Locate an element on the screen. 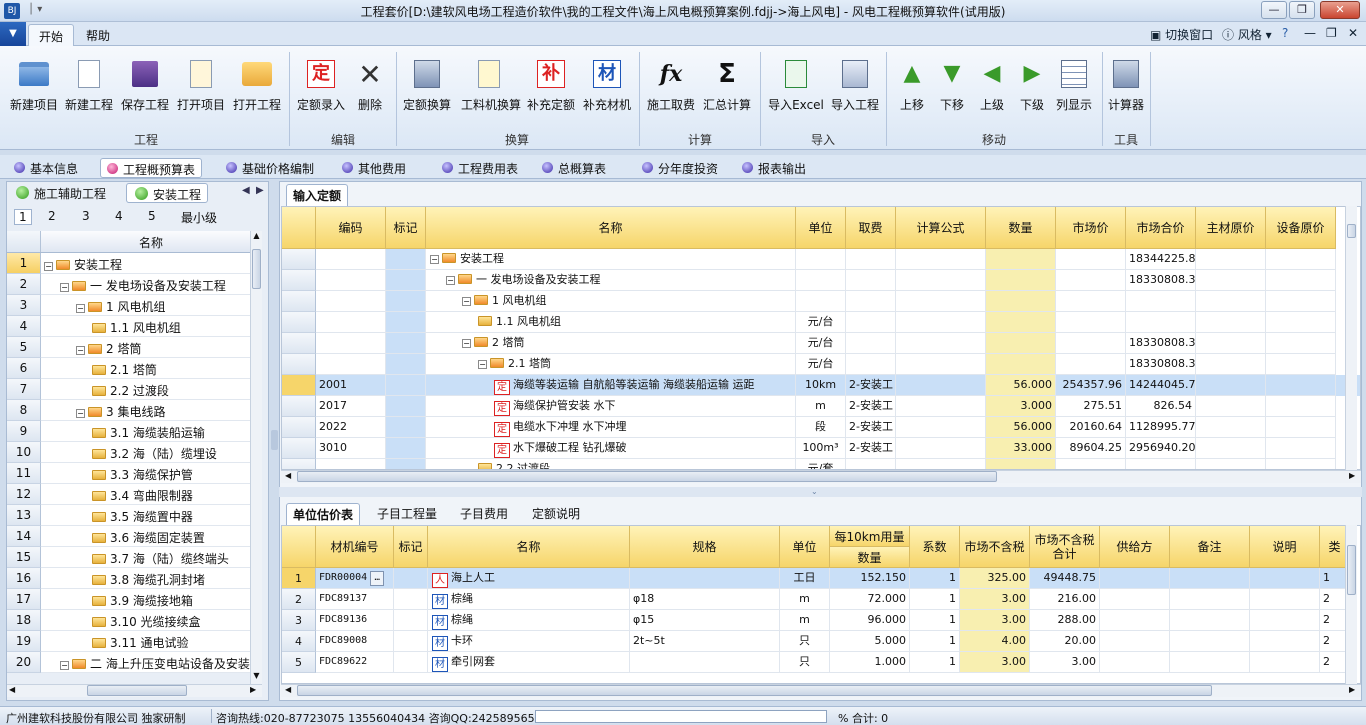 This screenshot has height=725, width=1366. ribbon-restore-icon: ❐ is located at coordinates (1331, 33).